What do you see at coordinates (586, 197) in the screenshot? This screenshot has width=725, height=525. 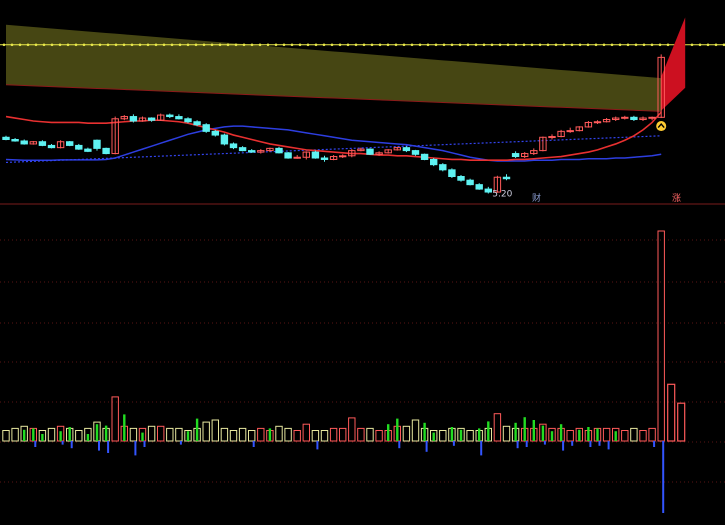 I see `annotations: 5.20 财 涨` at bounding box center [586, 197].